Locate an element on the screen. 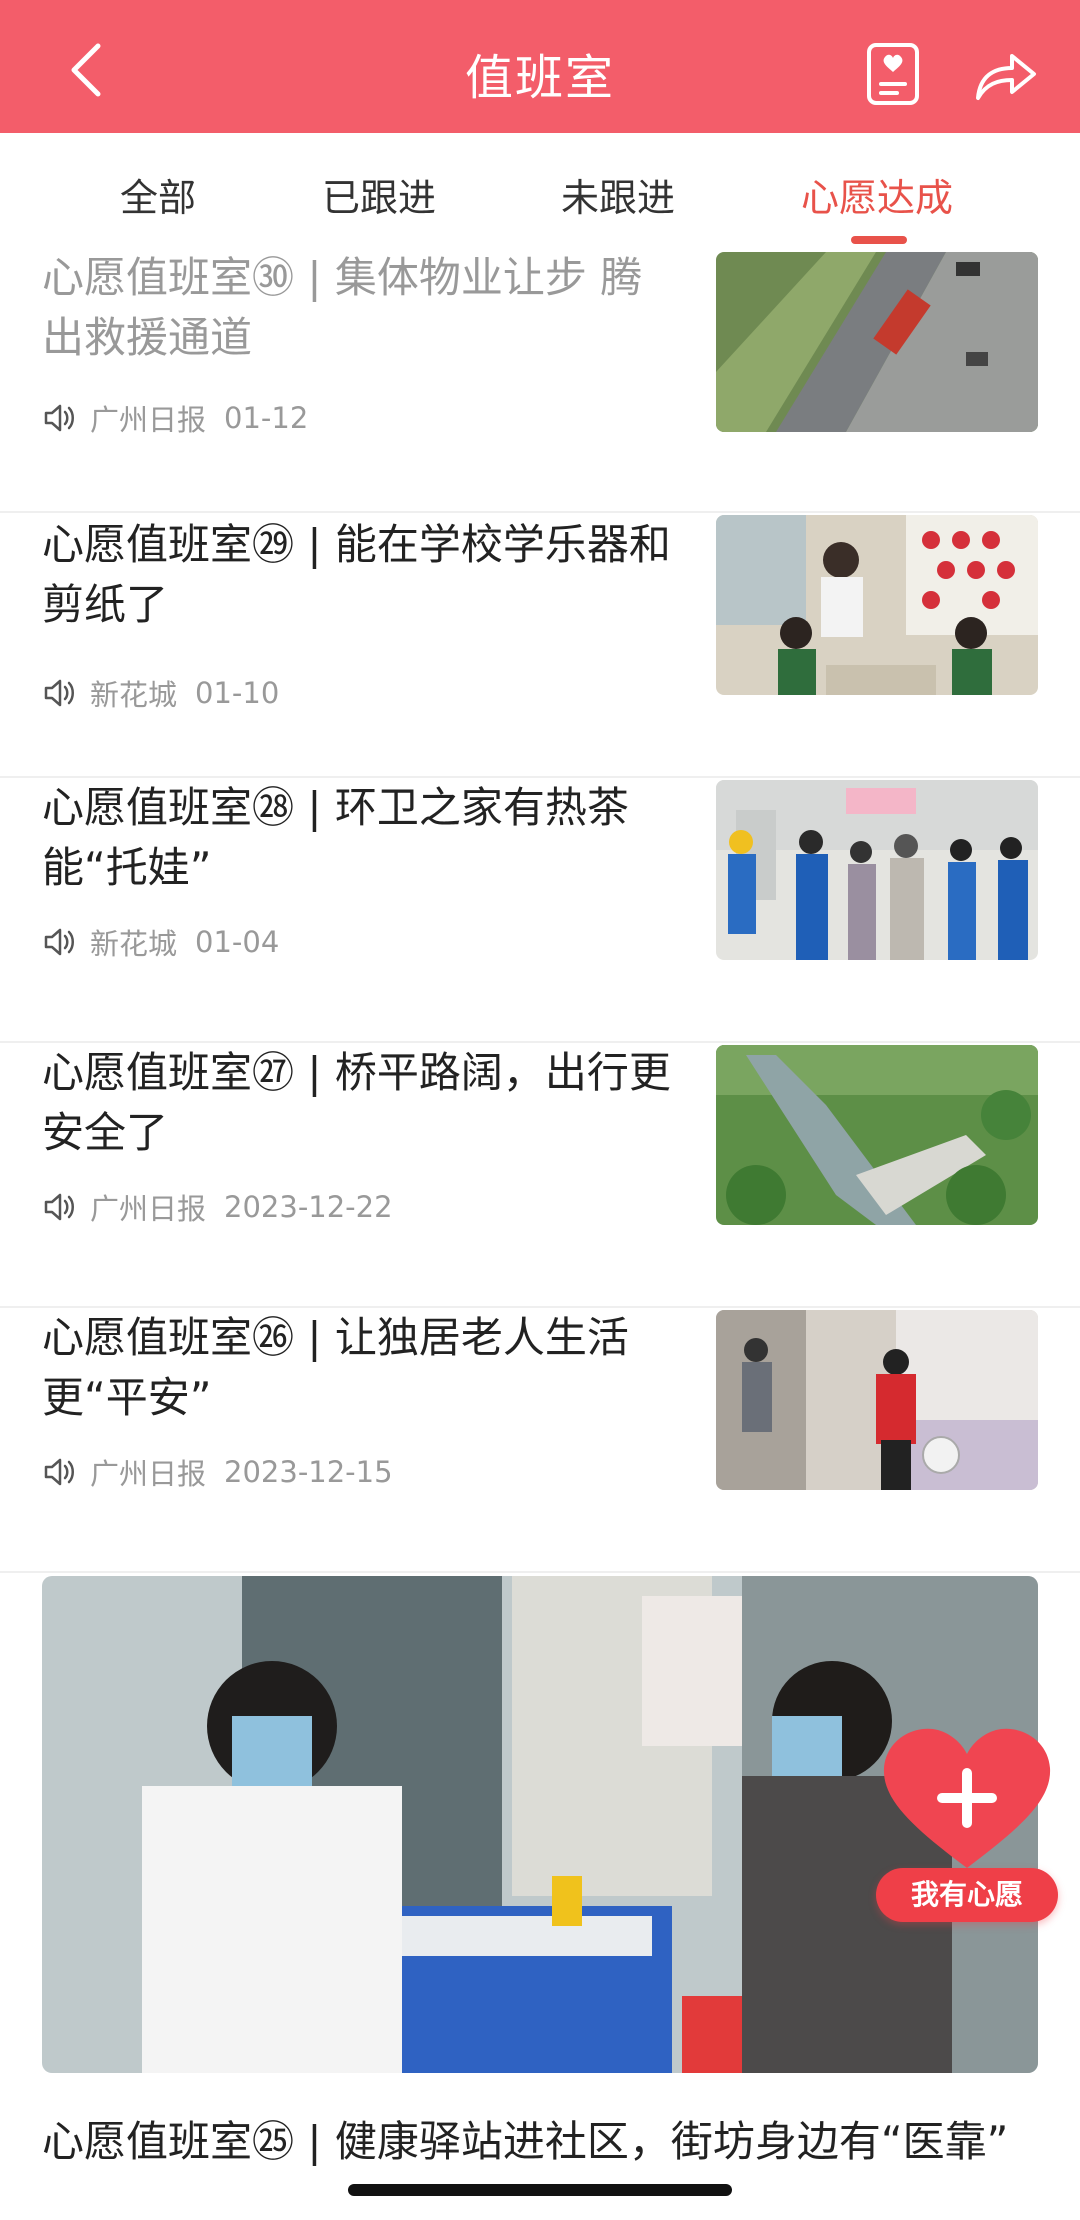  wish-button: 我有心愿 is located at coordinates (967, 1895).